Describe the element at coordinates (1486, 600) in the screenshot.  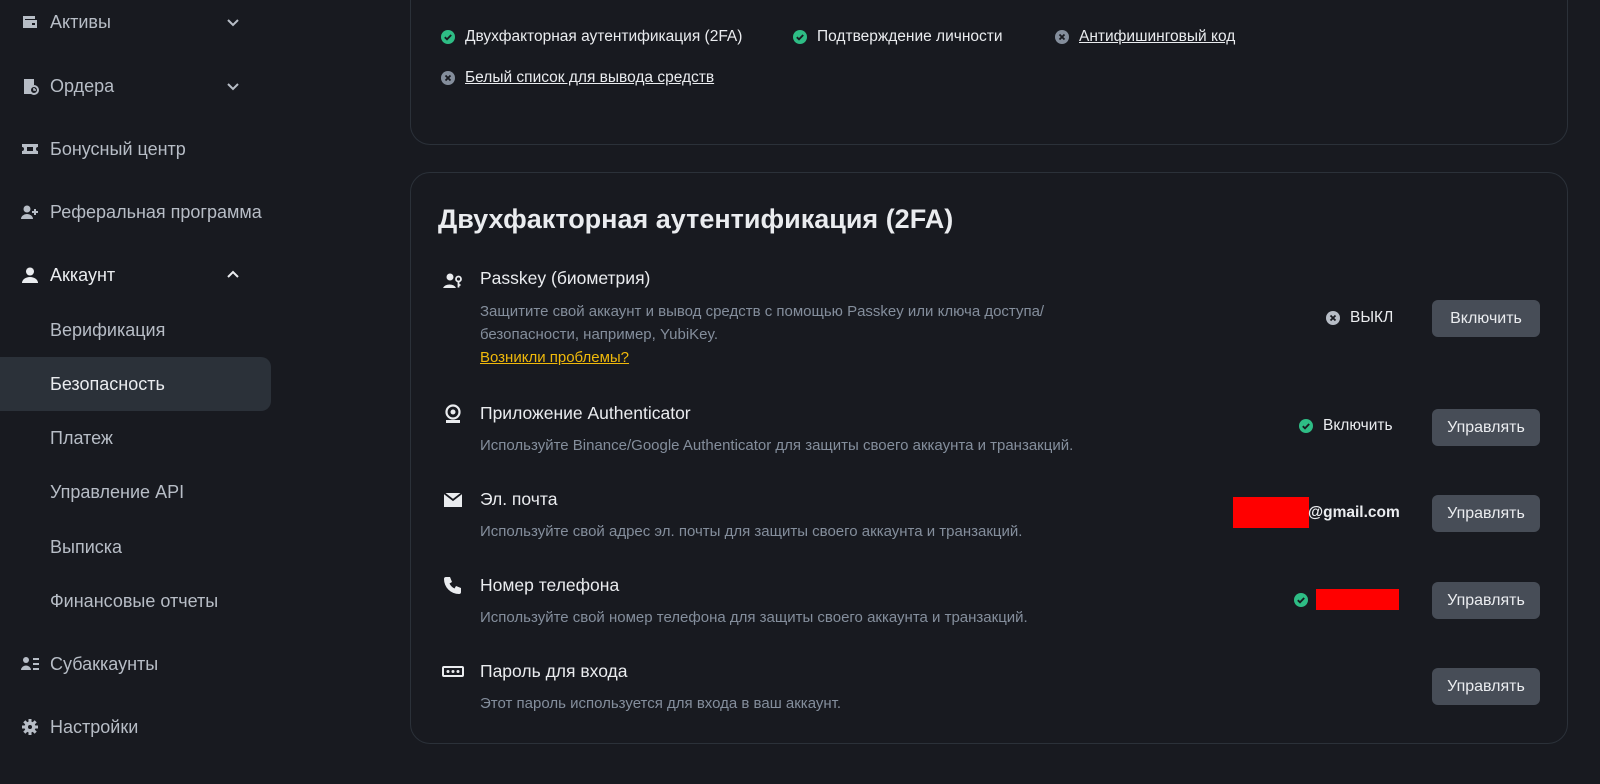
I see `manage-phone-button: Управлять` at that location.